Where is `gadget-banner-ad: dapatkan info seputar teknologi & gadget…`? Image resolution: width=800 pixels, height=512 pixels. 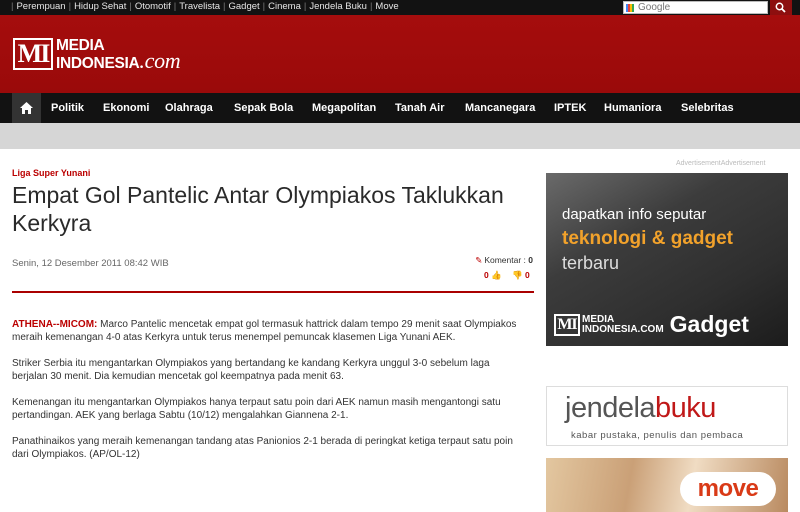 gadget-banner-ad: dapatkan info seputar teknologi & gadget… is located at coordinates (667, 259).